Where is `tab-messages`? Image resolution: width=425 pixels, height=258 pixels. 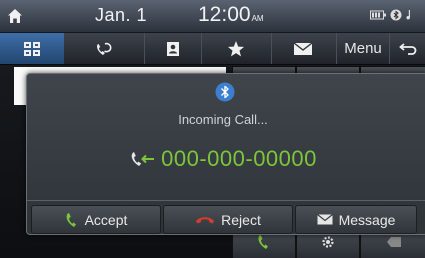 tab-messages is located at coordinates (302, 48).